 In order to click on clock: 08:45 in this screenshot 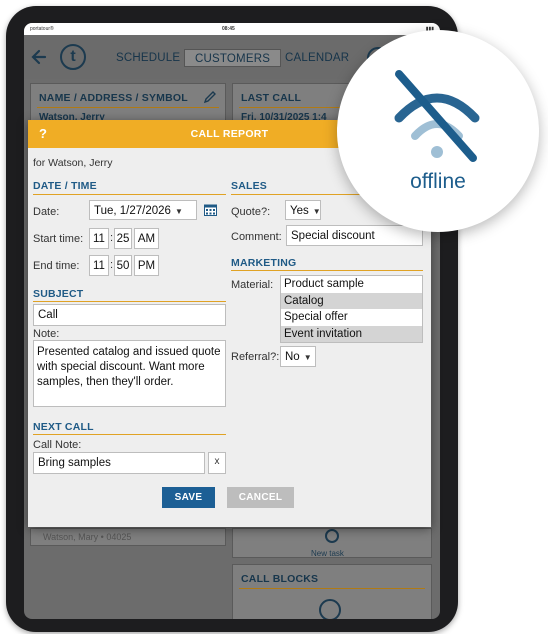, I will do `click(228, 29)`.